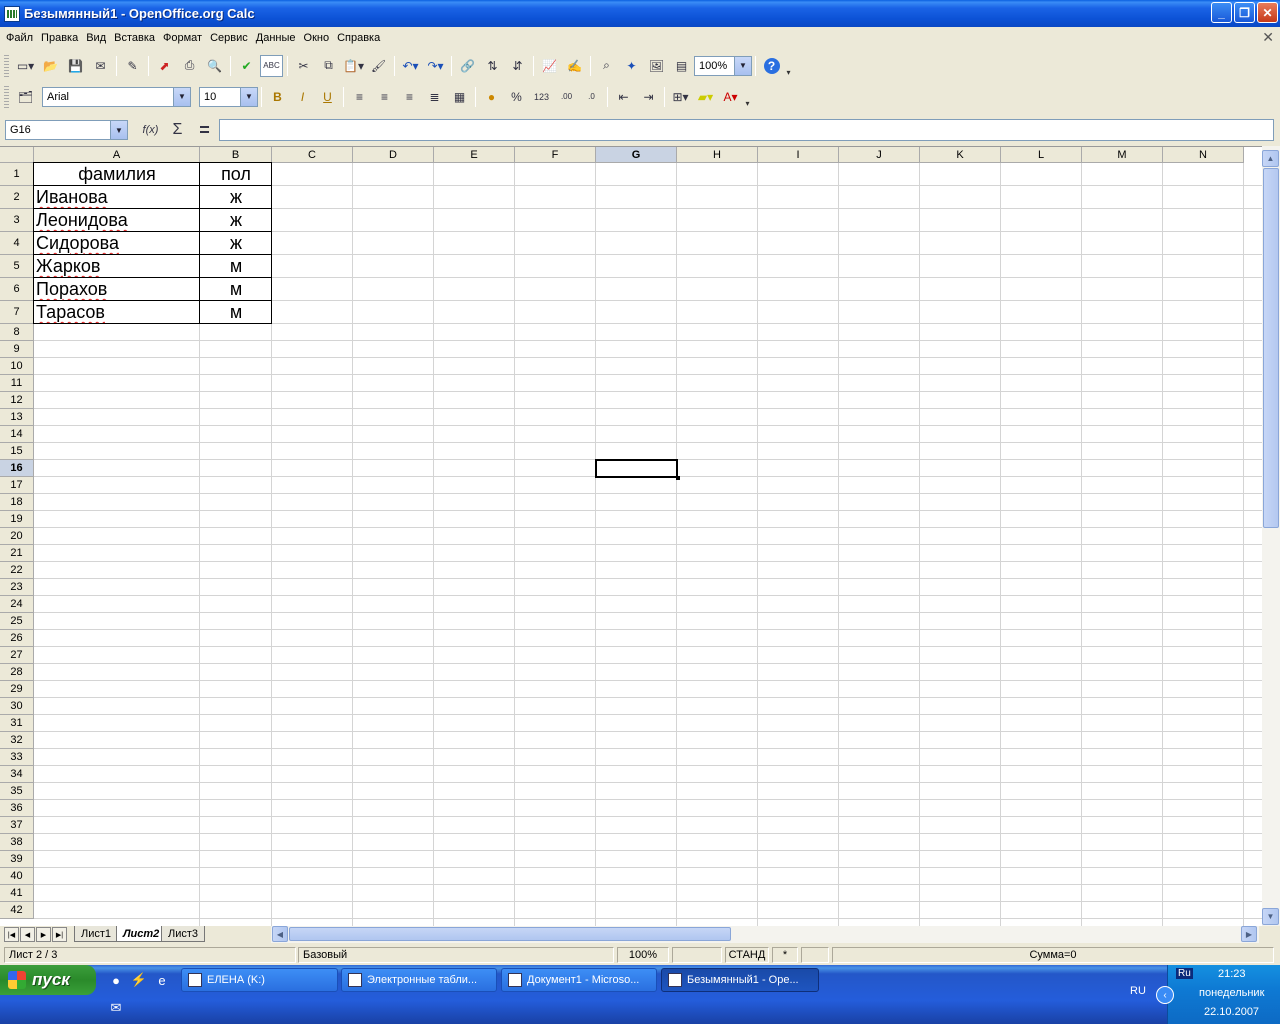 This screenshot has height=1024, width=1280. I want to click on function-icon: =, so click(204, 130).